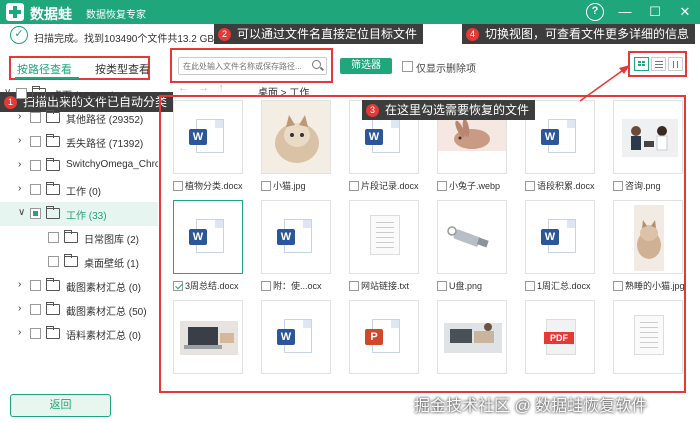 Image resolution: width=700 pixels, height=423 pixels. Describe the element at coordinates (449, 110) in the screenshot. I see `callout-select-tip: 3 在这里勾选需要恢复的文件` at that location.